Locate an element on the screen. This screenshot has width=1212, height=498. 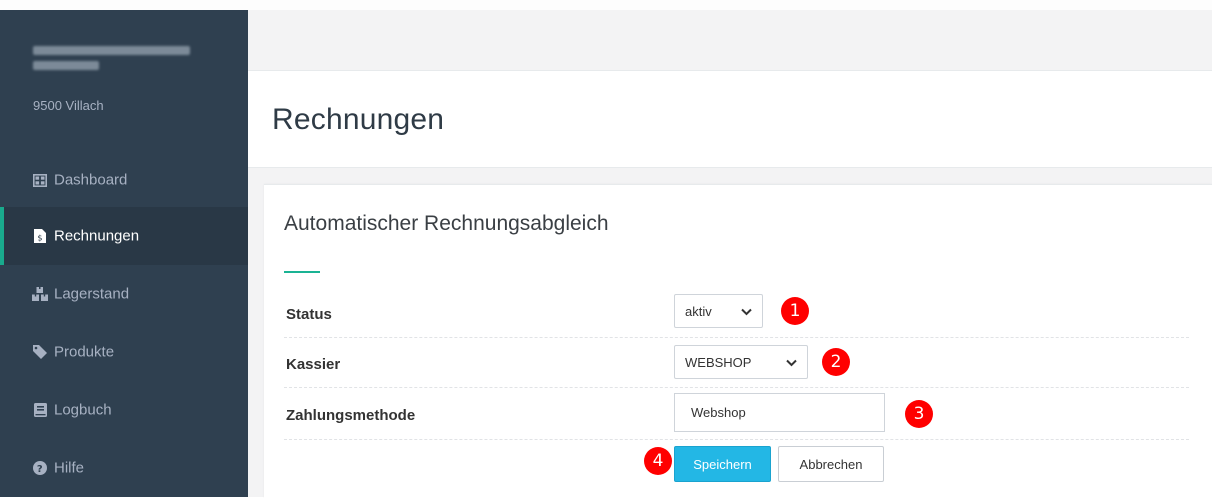
org-street-redacted is located at coordinates (66, 65).